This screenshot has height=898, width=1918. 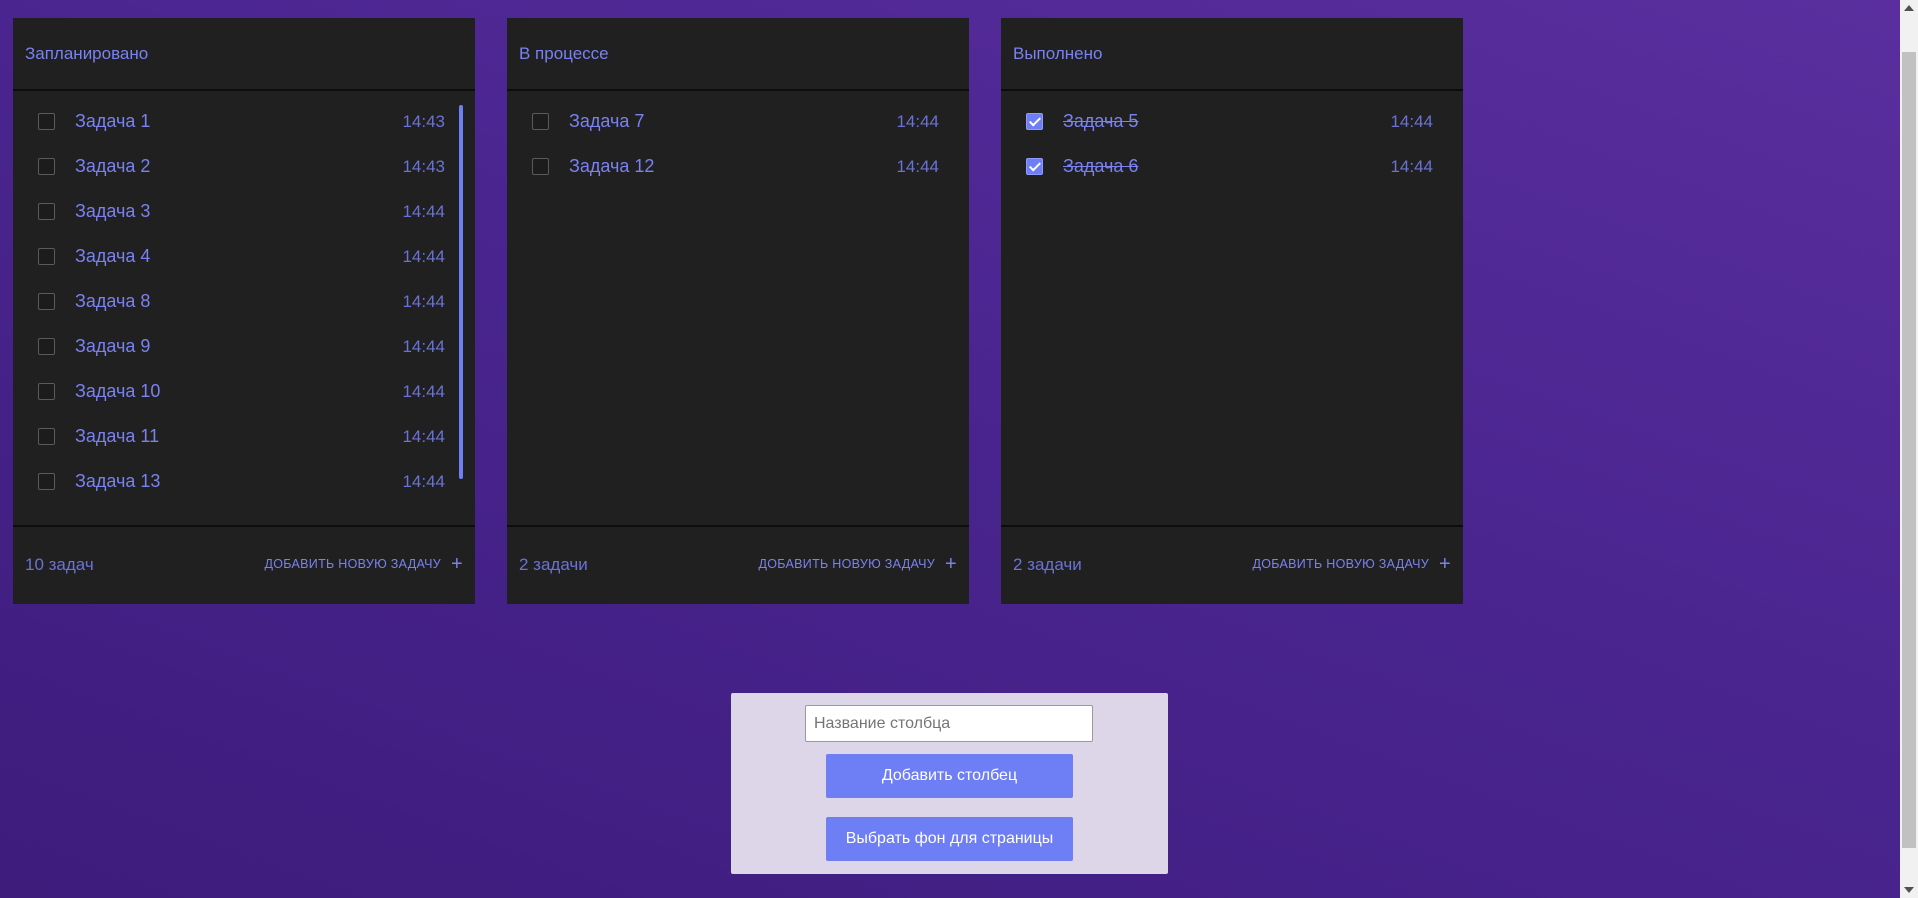 What do you see at coordinates (1909, 8) in the screenshot?
I see `scroll-up-icon` at bounding box center [1909, 8].